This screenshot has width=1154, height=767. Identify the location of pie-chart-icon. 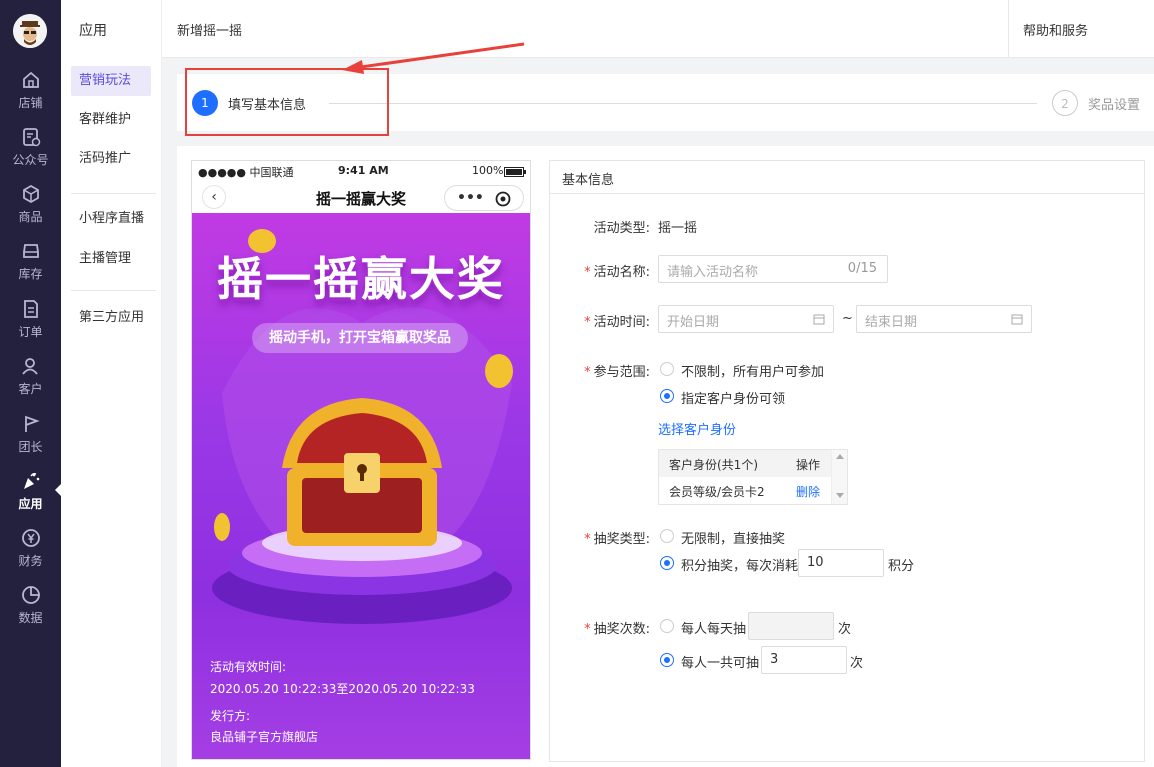
(30, 595).